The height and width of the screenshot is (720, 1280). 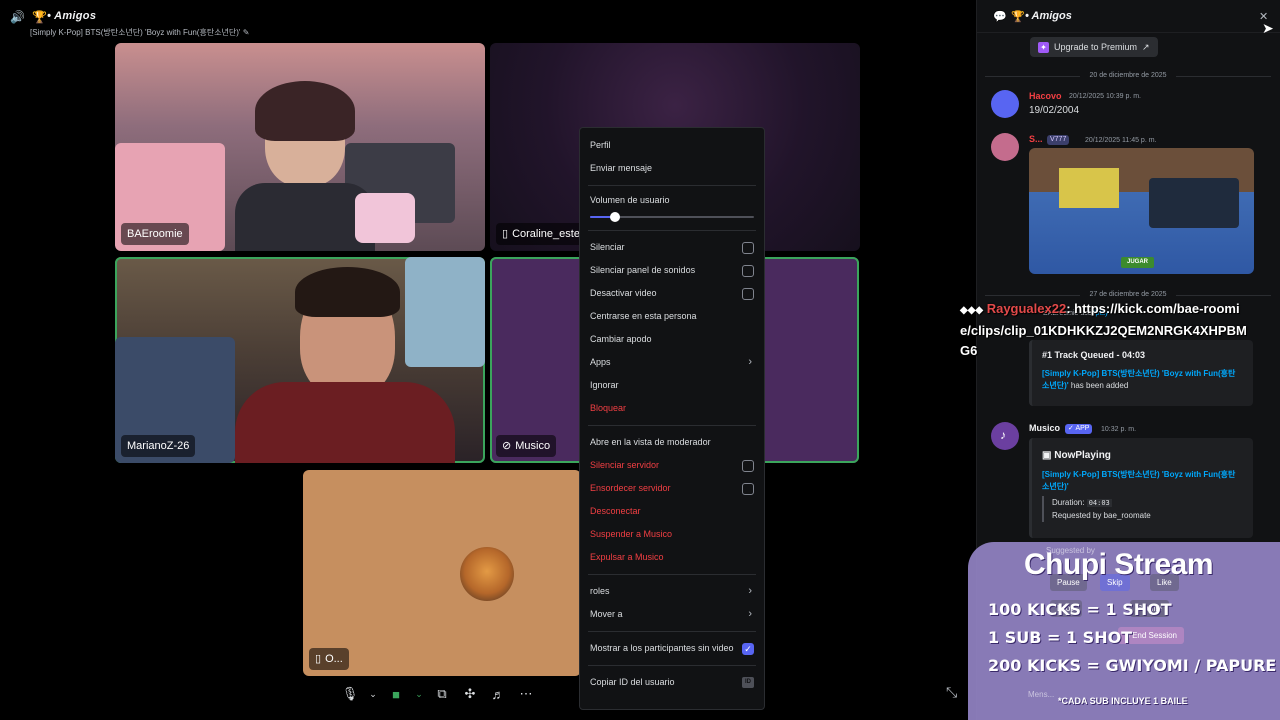 I want to click on game-screenshot: JUGAR, so click(x=1141, y=211).